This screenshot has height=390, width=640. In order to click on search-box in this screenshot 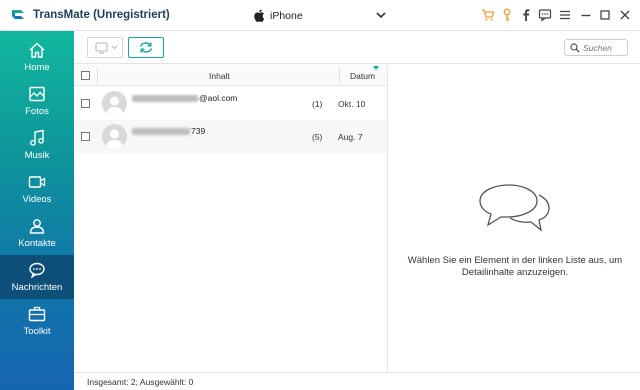, I will do `click(596, 47)`.